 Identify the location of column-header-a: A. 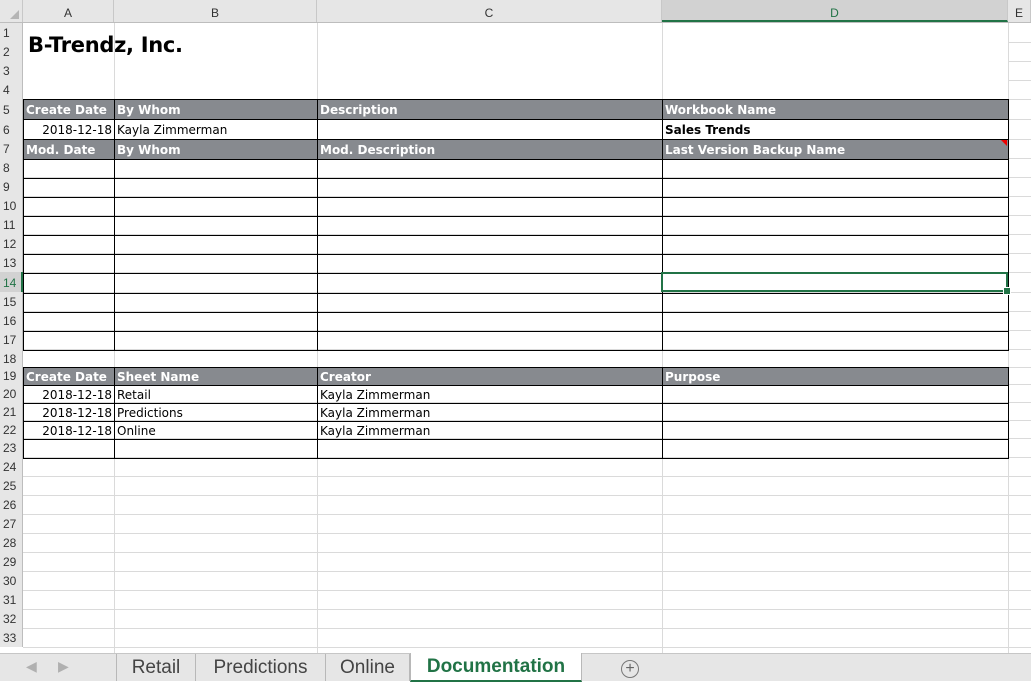
(68, 11).